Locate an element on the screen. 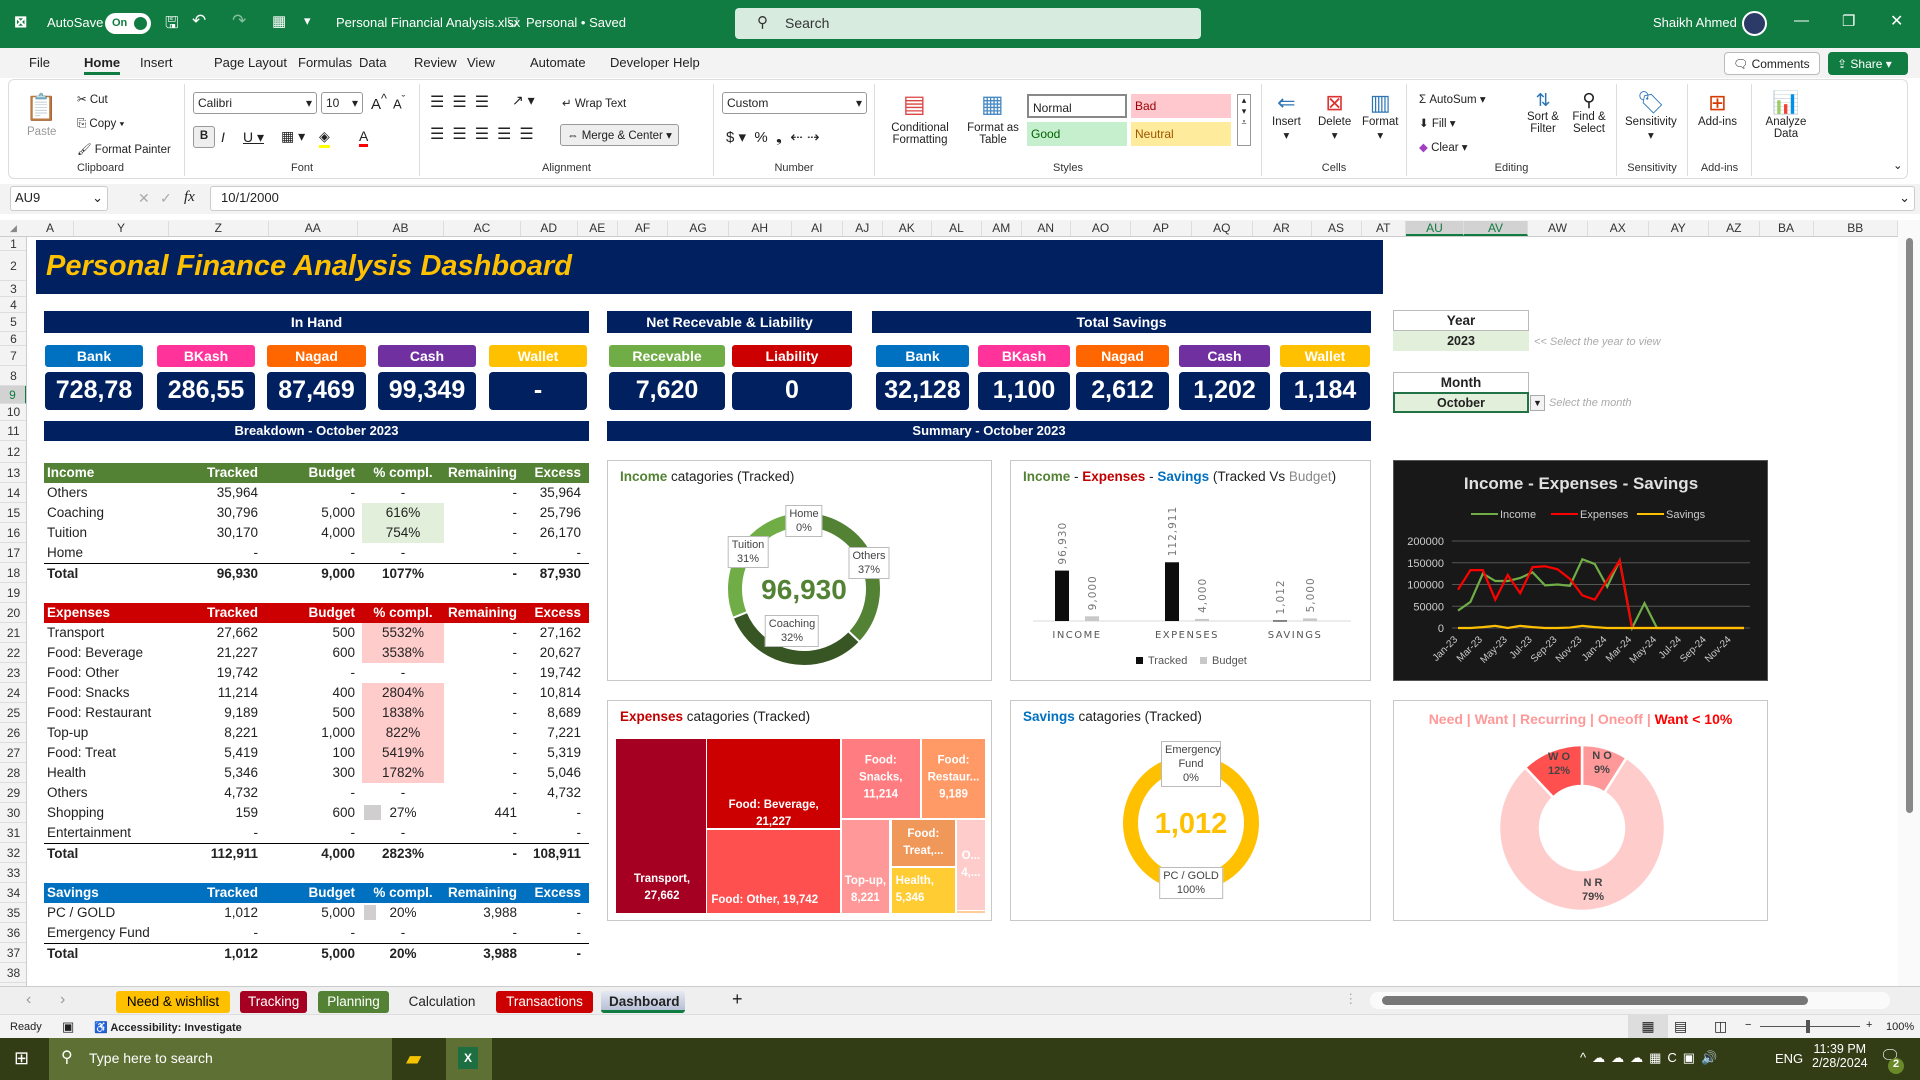  addins-button: ⊞ Add-ins is located at coordinates (1717, 109).